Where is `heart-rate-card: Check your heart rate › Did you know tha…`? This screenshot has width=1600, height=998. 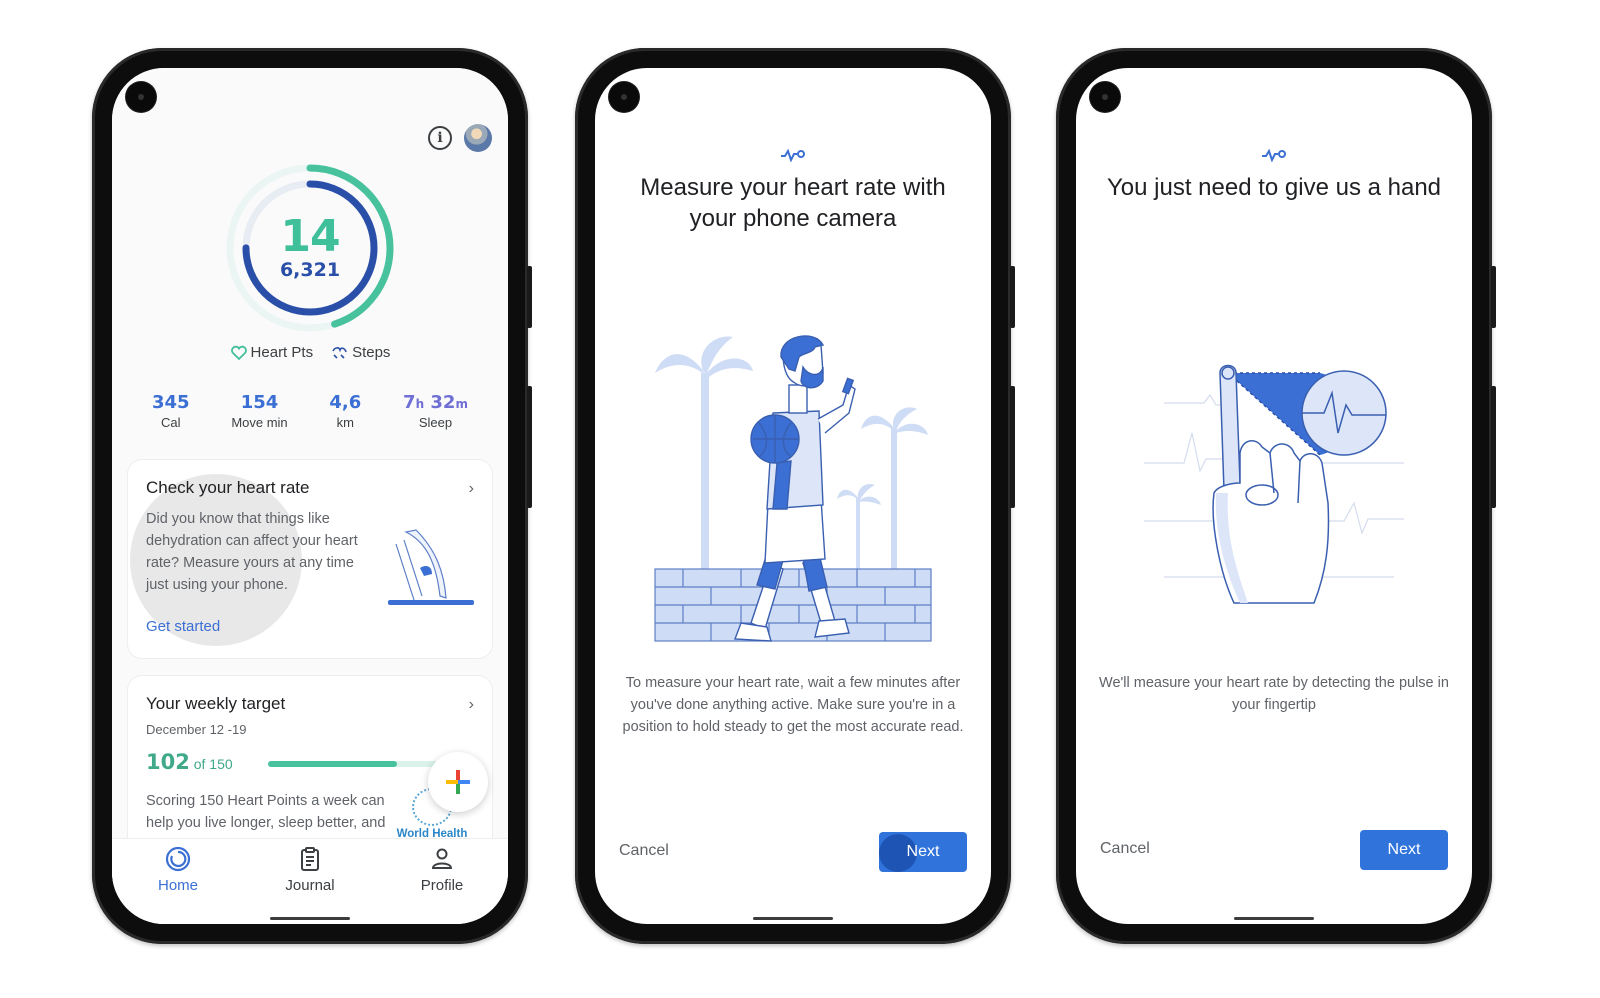
heart-rate-card: Check your heart rate › Did you know tha… is located at coordinates (310, 559).